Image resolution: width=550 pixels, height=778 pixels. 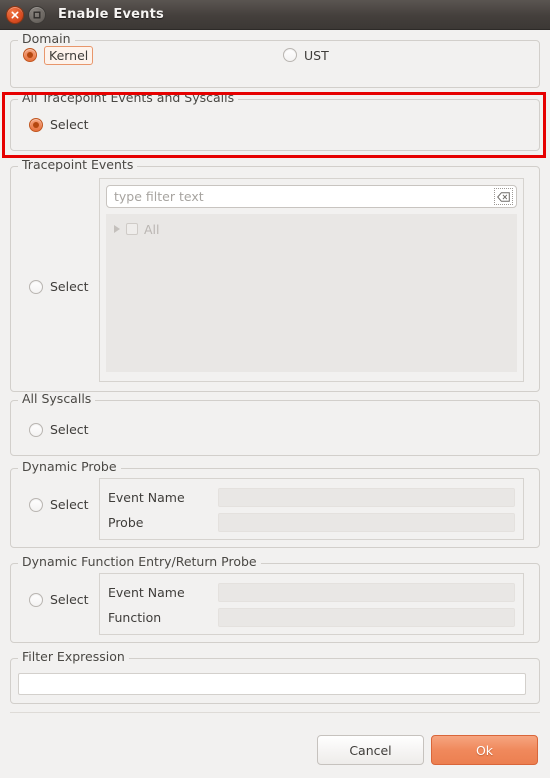 I want to click on radio-dynamic-function-probe-label: Select, so click(x=69, y=599).